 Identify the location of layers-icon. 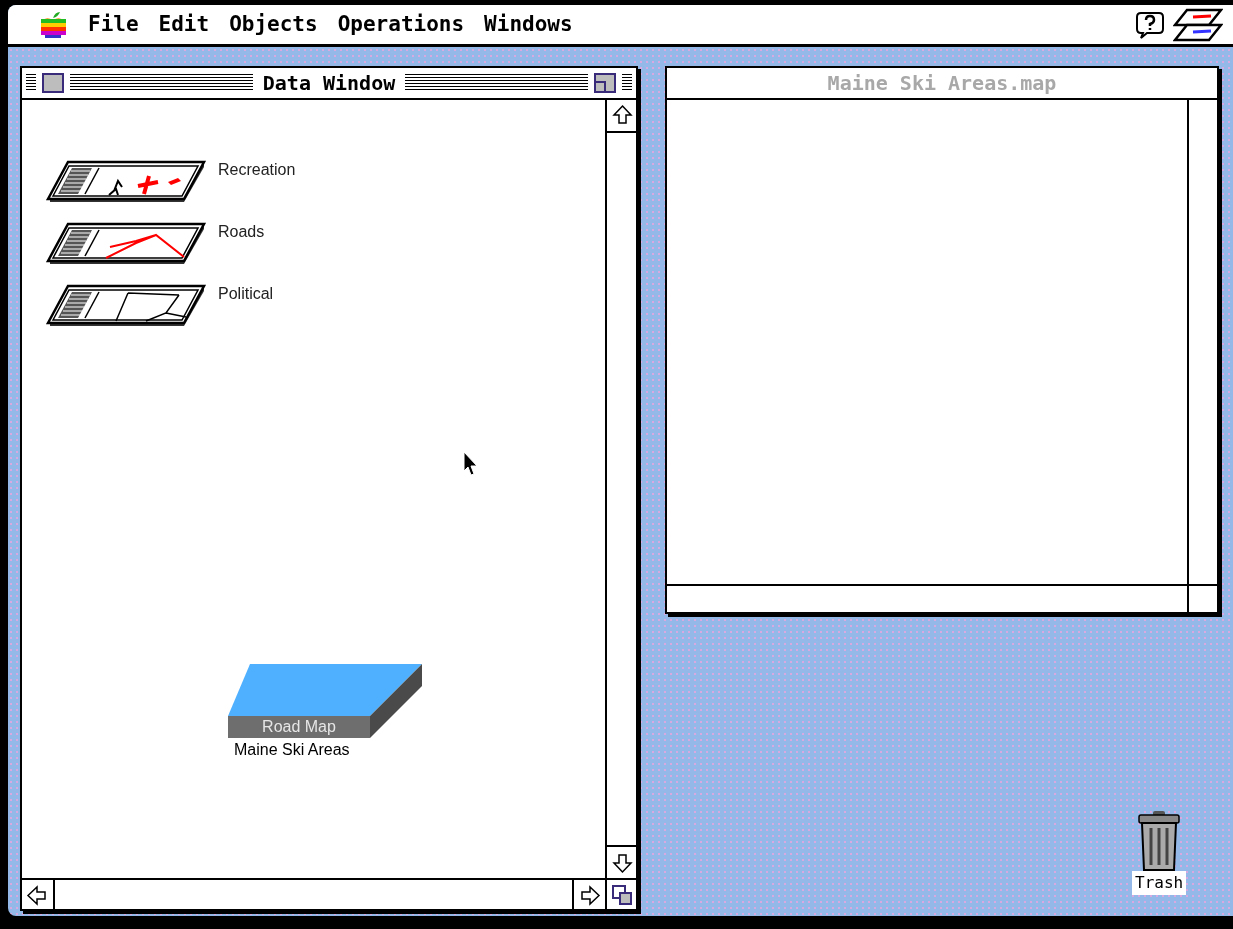
(1198, 24).